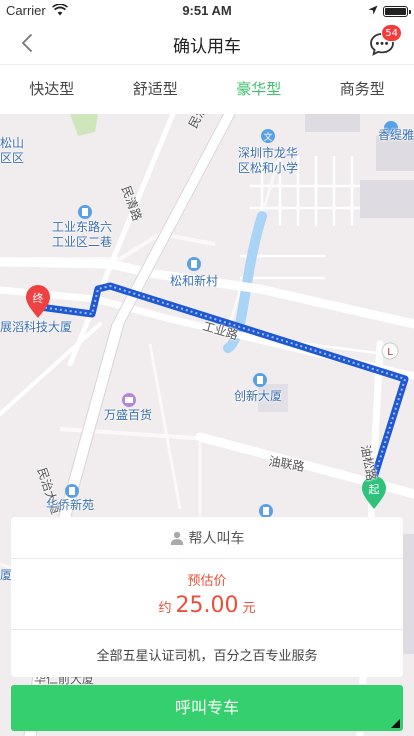 This screenshot has width=414, height=736. What do you see at coordinates (249, 608) in the screenshot?
I see `price-unit: 元` at bounding box center [249, 608].